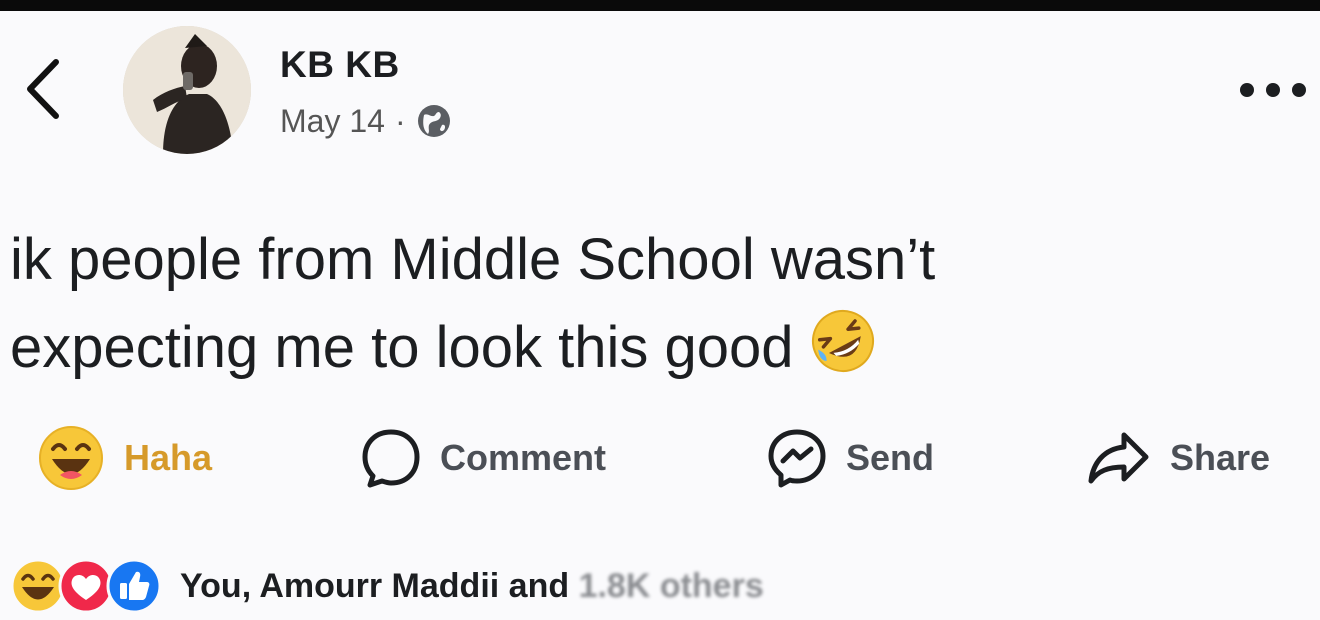  I want to click on chevron-left-icon, so click(43, 89).